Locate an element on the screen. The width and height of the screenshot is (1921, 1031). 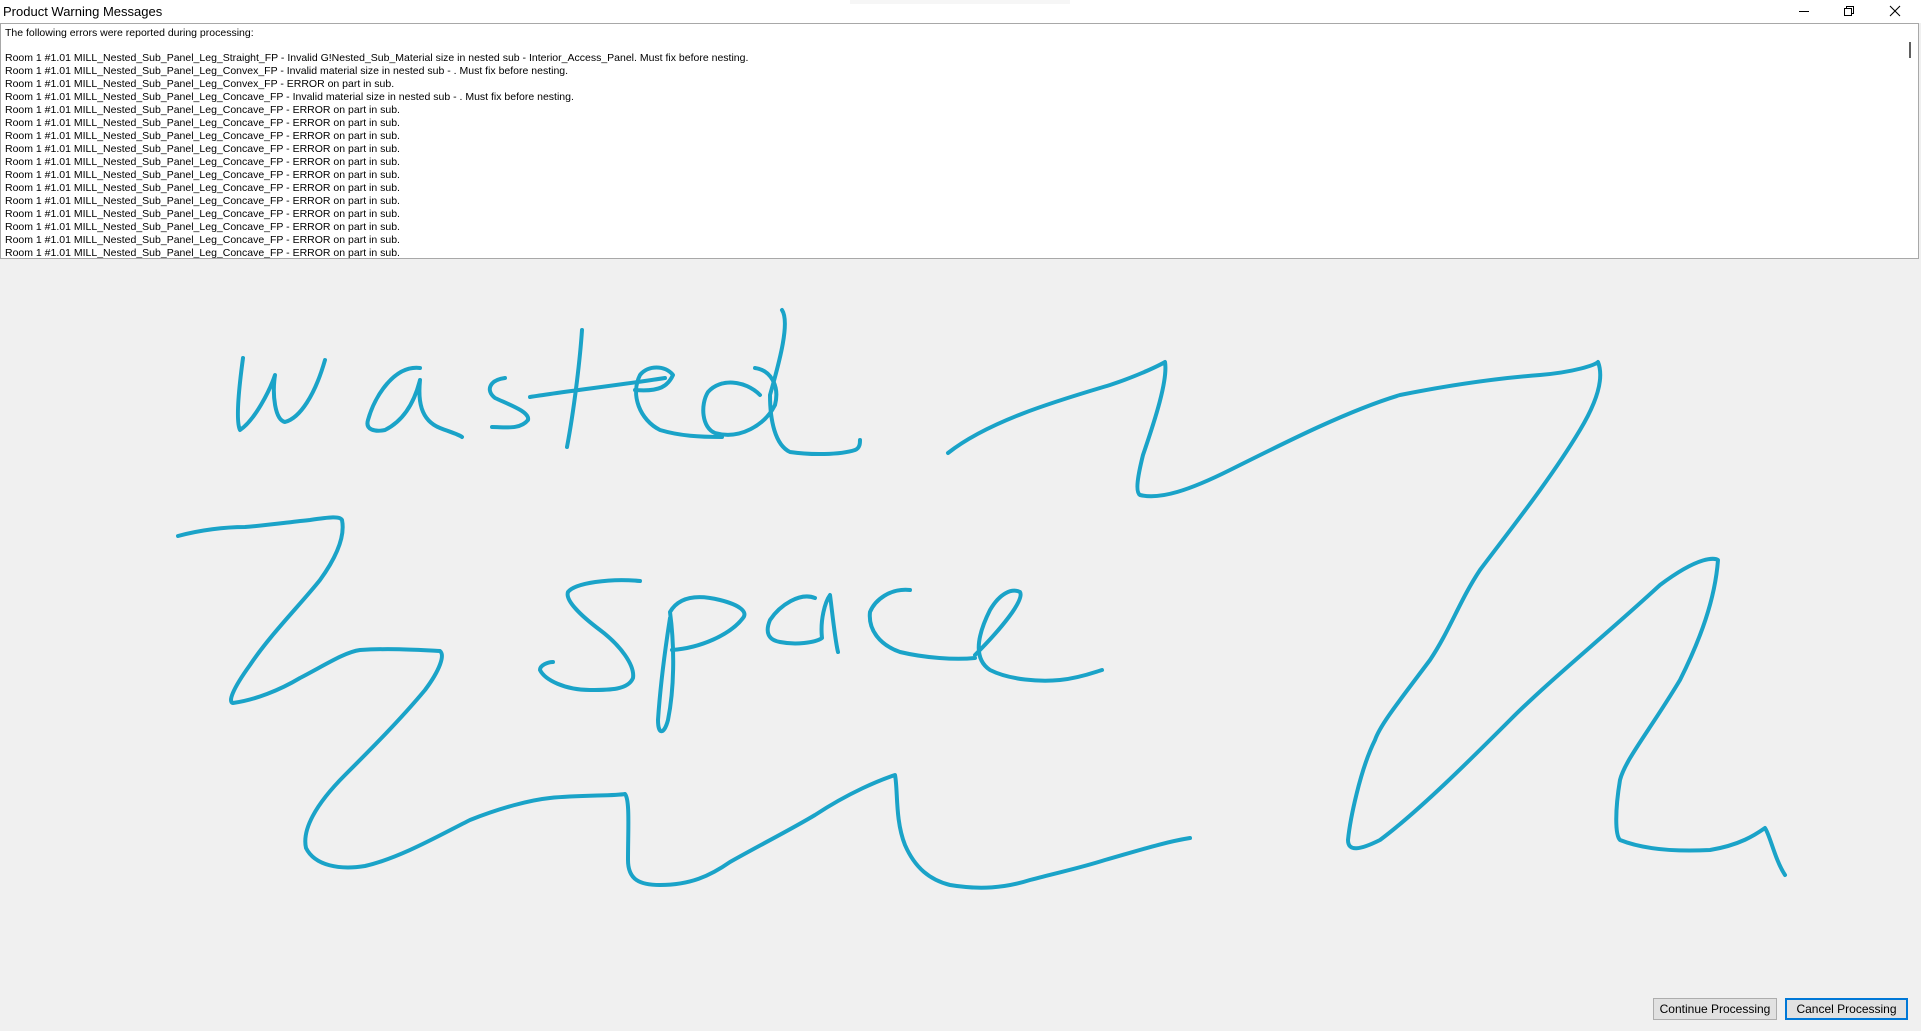
ink-letter-s2 is located at coordinates (590, 635).